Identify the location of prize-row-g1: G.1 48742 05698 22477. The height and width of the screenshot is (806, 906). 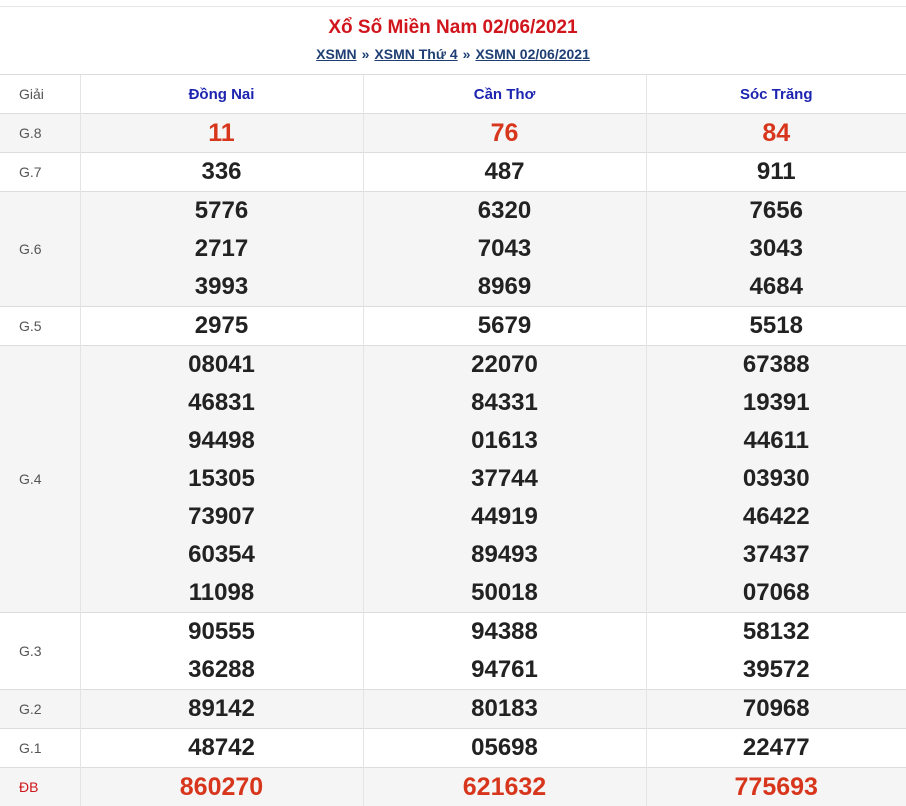
(453, 748).